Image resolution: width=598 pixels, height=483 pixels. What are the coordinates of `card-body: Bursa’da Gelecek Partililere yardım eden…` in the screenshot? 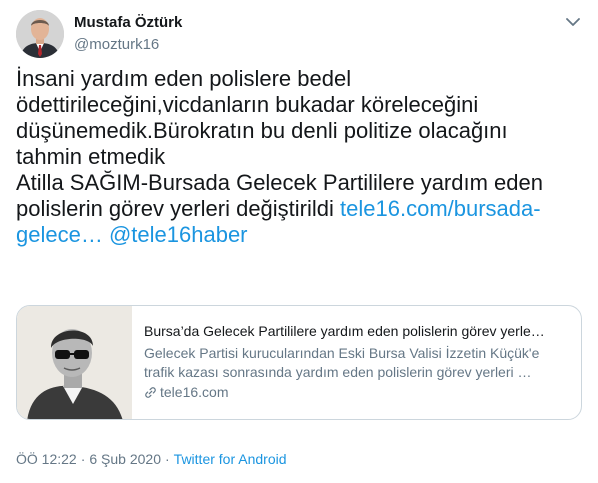 It's located at (358, 362).